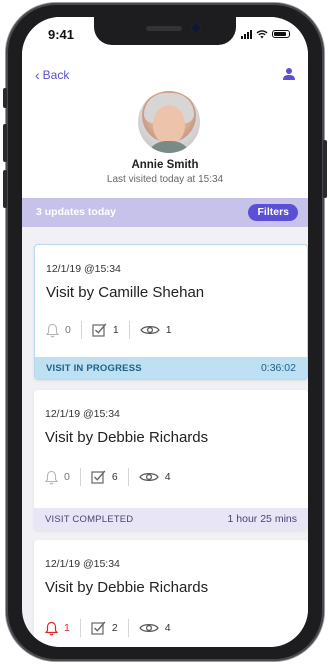 The width and height of the screenshot is (330, 664). Describe the element at coordinates (273, 212) in the screenshot. I see `filters-button: Filters` at that location.